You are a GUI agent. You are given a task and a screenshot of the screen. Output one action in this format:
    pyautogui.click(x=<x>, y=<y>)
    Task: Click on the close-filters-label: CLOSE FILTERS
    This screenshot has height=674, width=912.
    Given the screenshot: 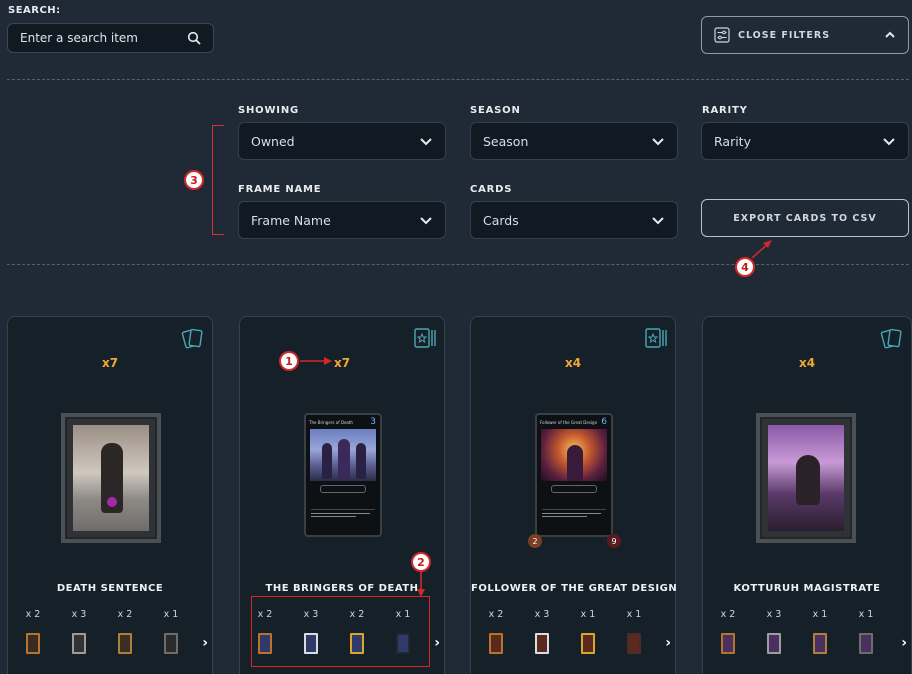 What is the action you would take?
    pyautogui.click(x=784, y=35)
    